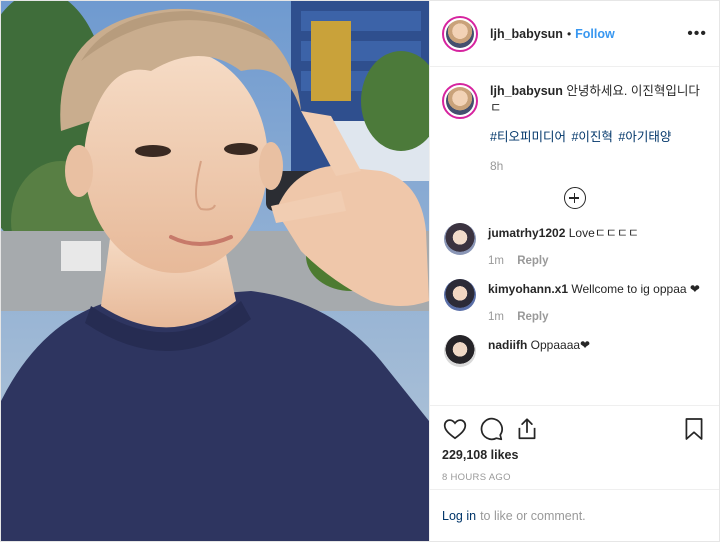  I want to click on post-header: ljh_babysun • Follow •••, so click(574, 34).